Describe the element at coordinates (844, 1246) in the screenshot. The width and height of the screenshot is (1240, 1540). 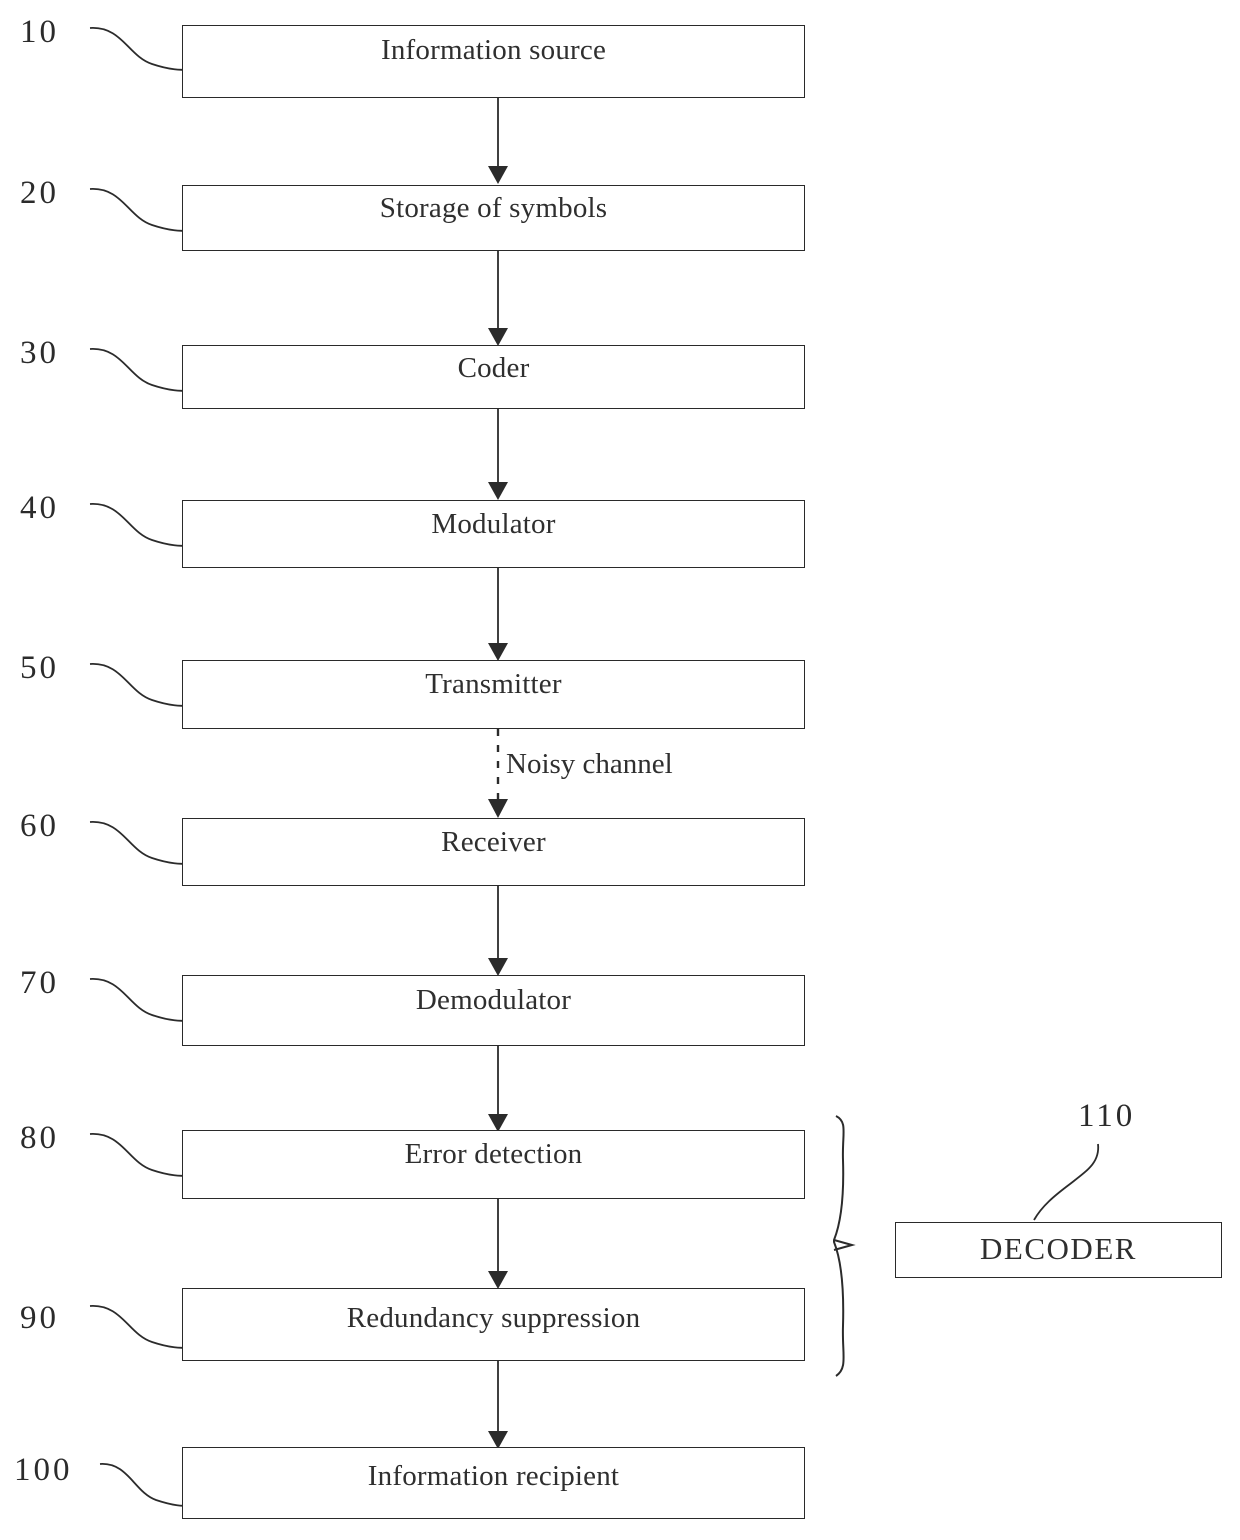
I see `decoder-group-brace` at that location.